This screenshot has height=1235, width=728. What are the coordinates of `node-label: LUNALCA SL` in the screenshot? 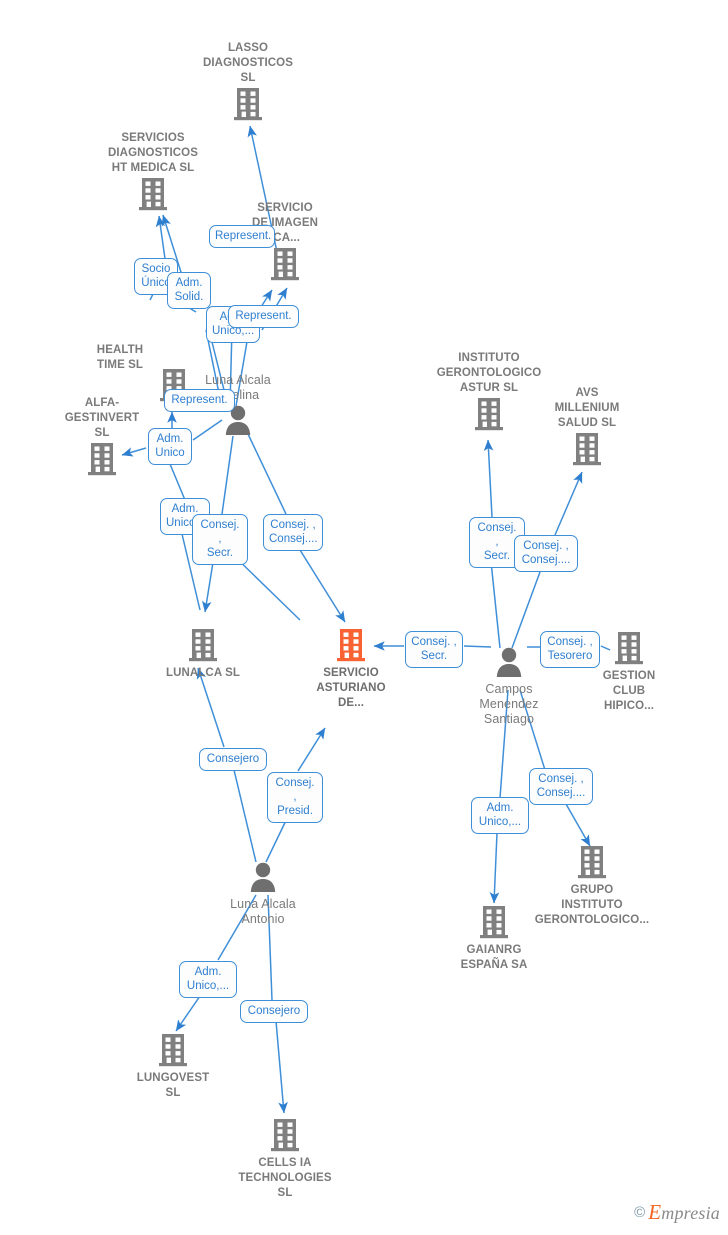 It's located at (203, 673).